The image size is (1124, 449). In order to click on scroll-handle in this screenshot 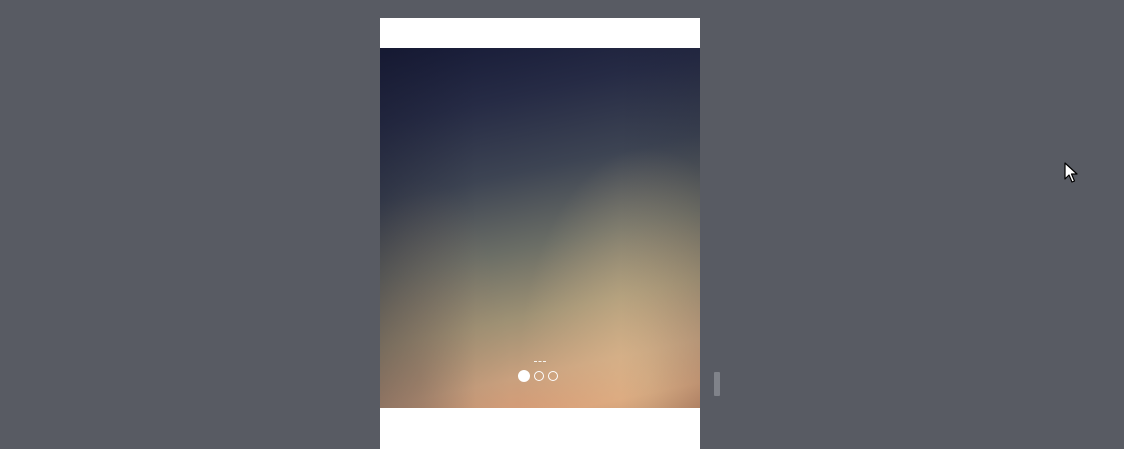, I will do `click(717, 384)`.